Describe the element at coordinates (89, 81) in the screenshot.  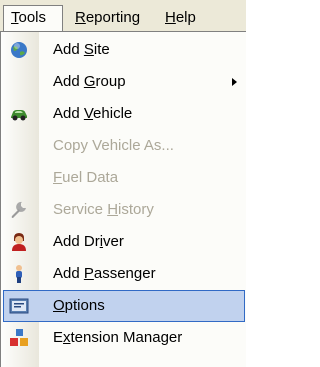
I see `menu-item-label: Add Group` at that location.